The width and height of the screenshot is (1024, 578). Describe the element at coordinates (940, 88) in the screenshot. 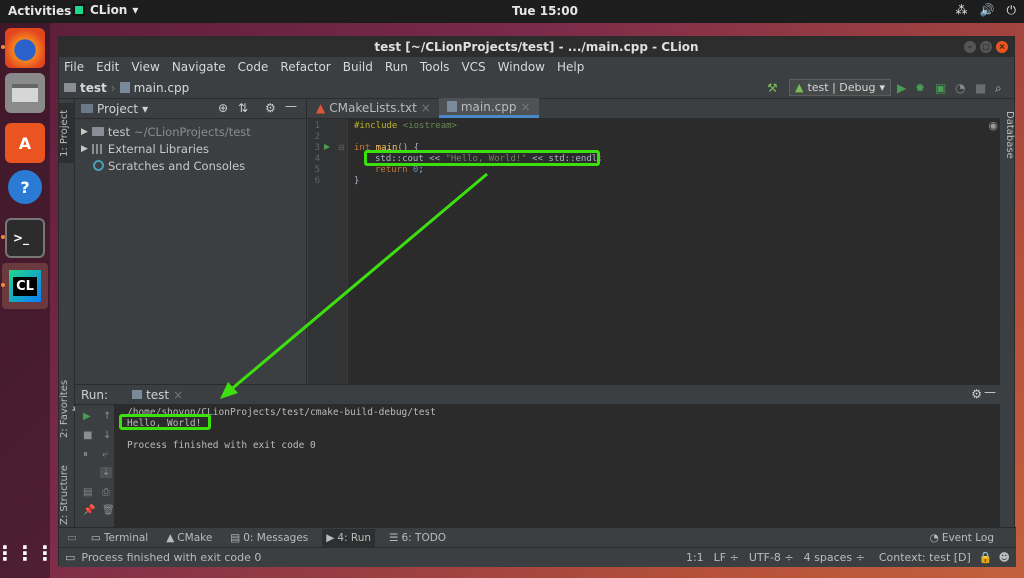

I see `run-with-coverage-icon: ▣` at that location.